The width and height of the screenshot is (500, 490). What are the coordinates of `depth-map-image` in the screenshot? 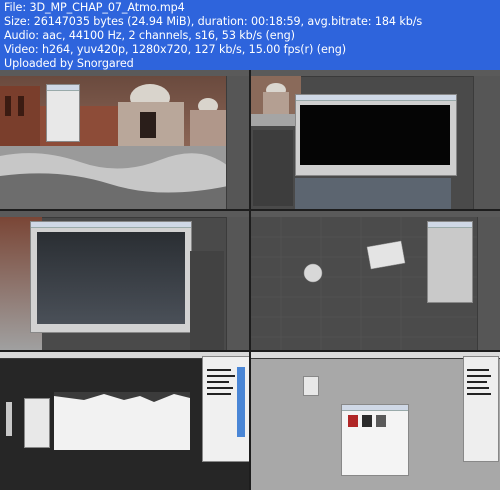 It's located at (122, 421).